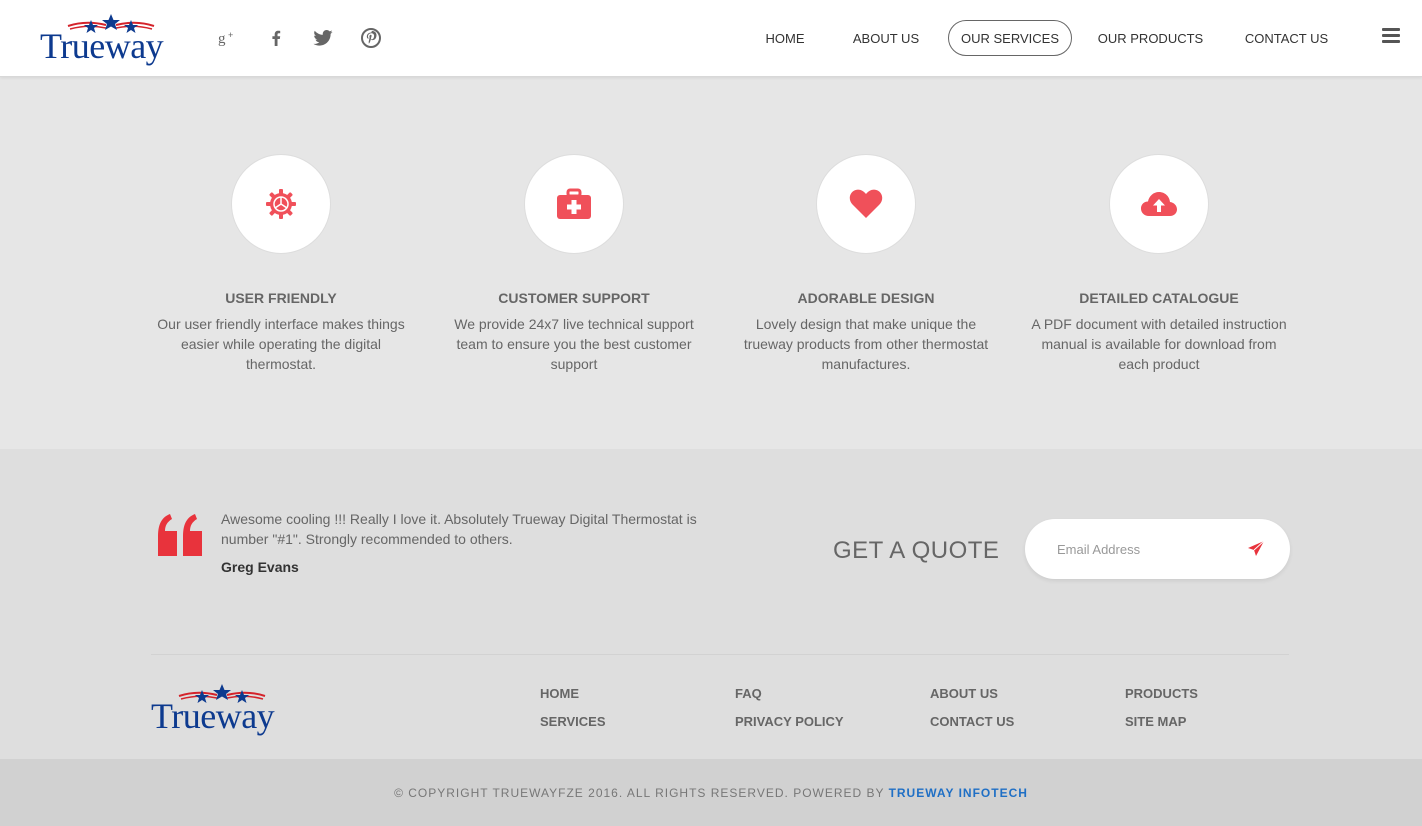  Describe the element at coordinates (281, 298) in the screenshot. I see `feature-title: USER FRIENDLY` at that location.